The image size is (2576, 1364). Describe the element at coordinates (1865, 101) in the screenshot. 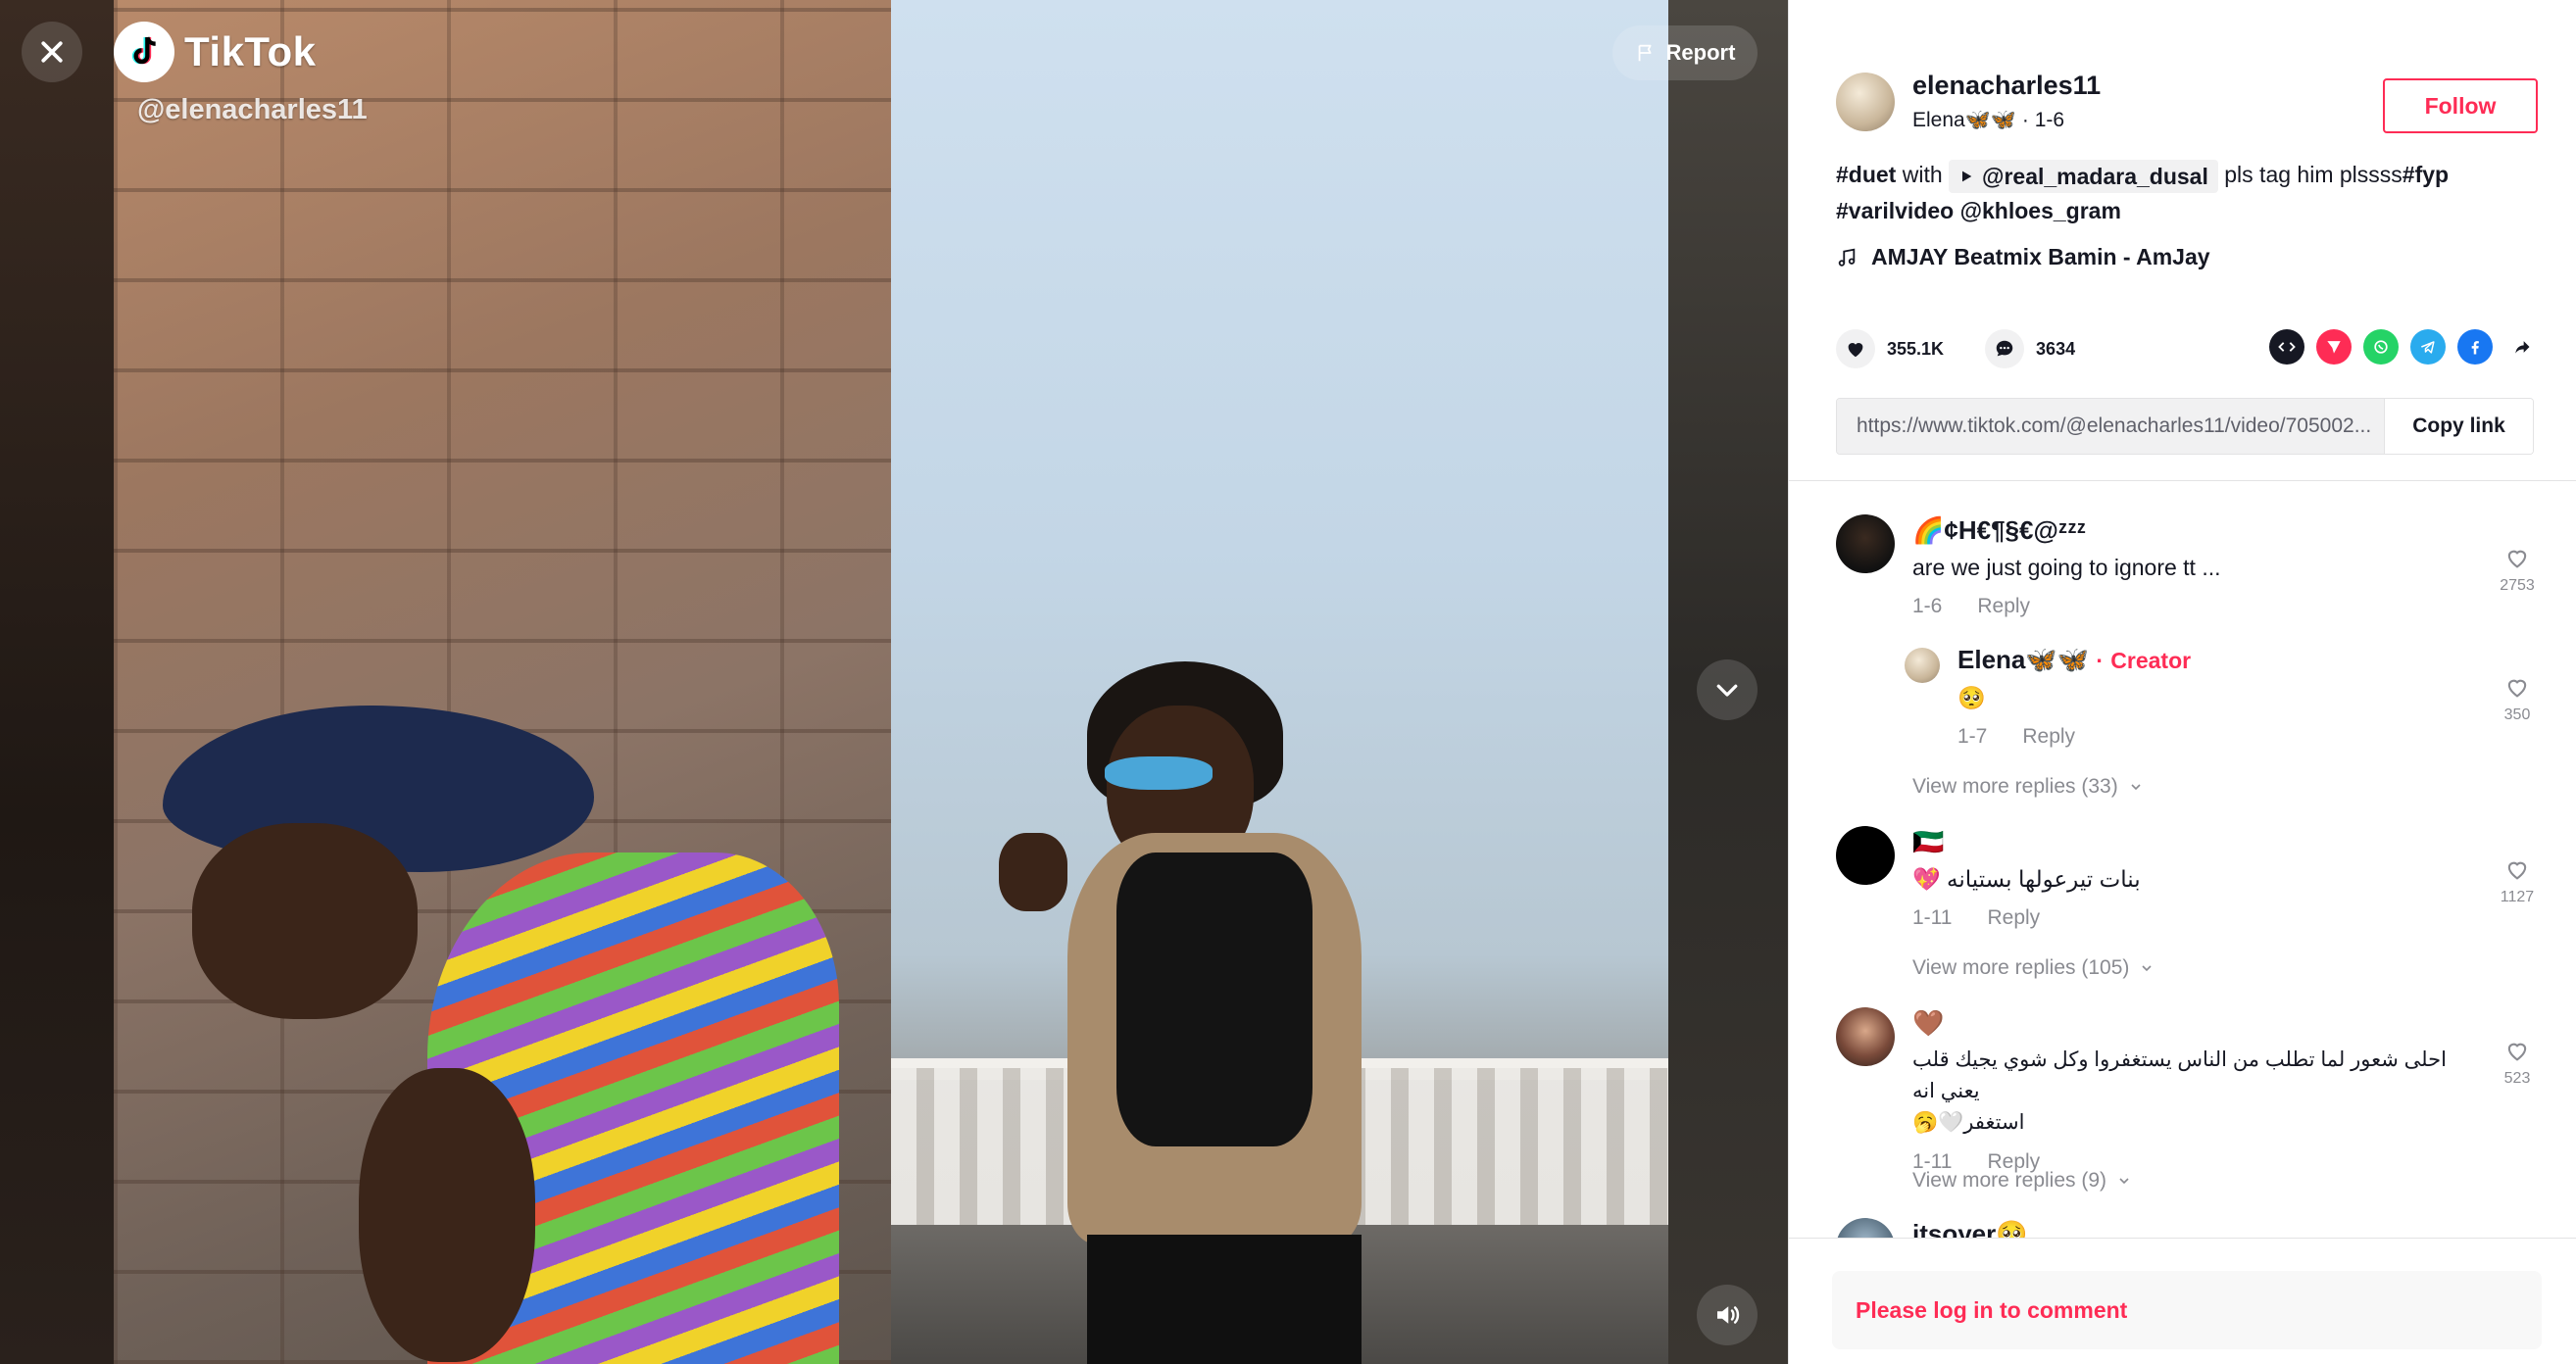

I see `author-avatar` at that location.